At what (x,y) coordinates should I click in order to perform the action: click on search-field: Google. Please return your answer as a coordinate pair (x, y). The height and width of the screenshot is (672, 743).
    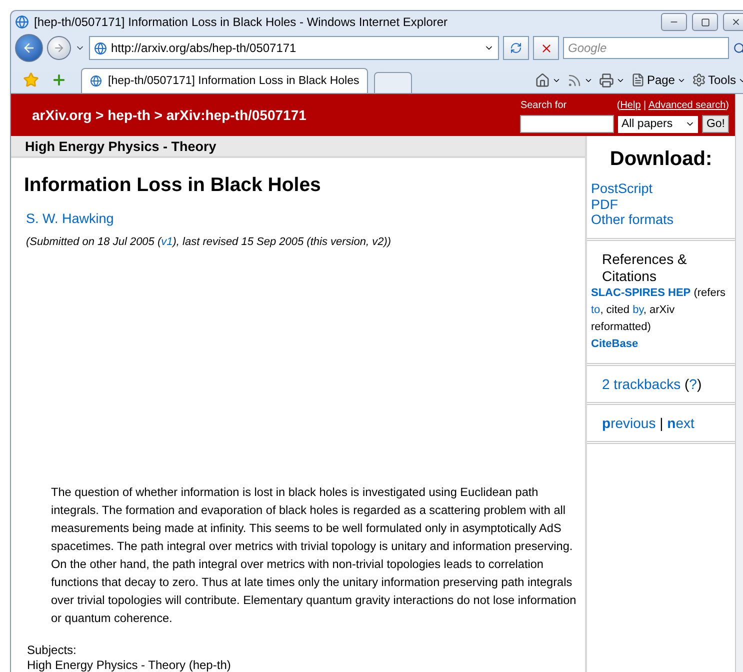
    Looking at the image, I should click on (646, 48).